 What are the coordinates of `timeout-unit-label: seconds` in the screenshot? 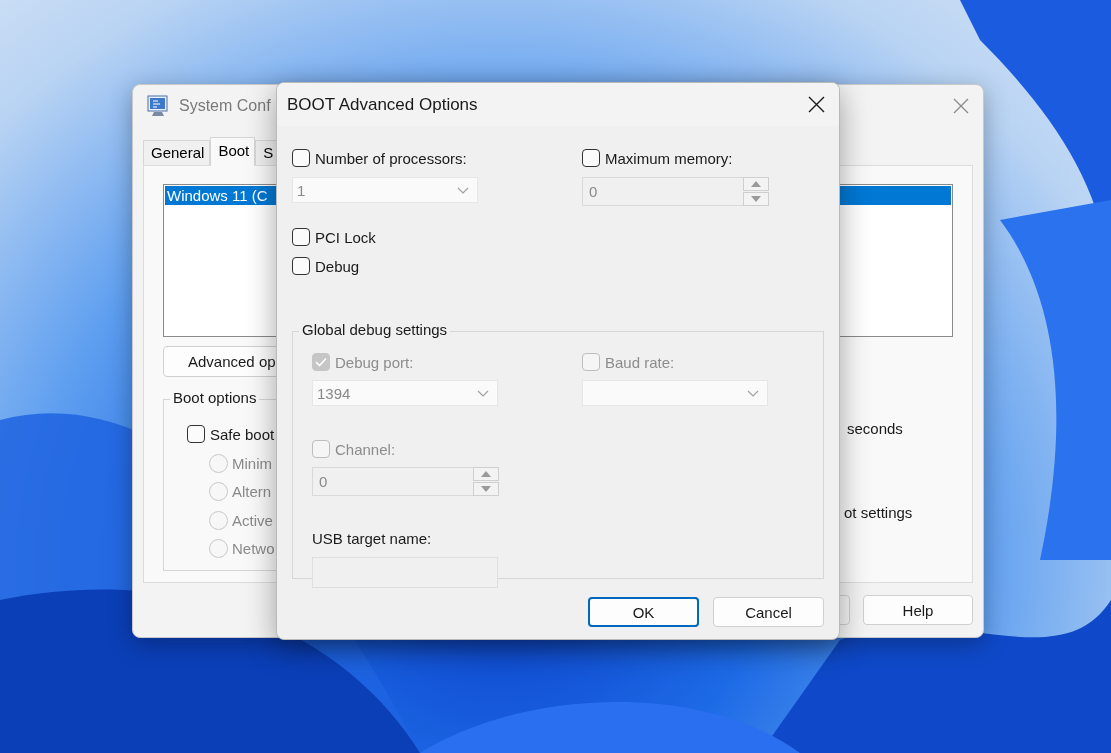 It's located at (875, 428).